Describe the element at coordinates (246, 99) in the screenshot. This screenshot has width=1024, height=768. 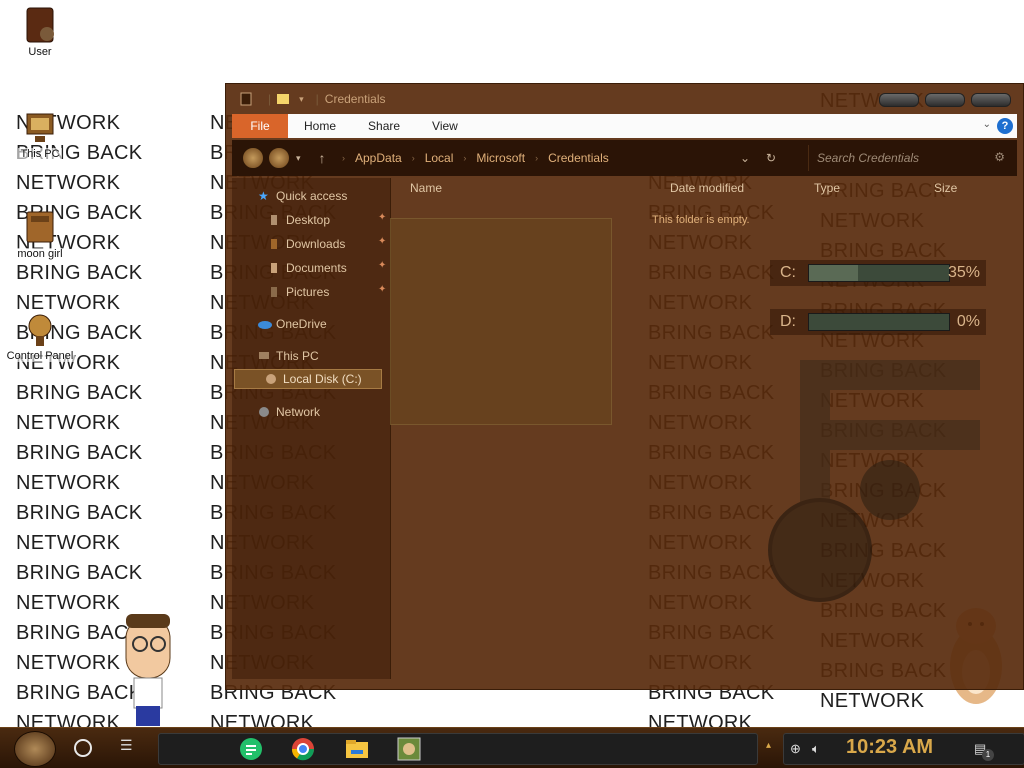
I see `window-menu-icon` at that location.